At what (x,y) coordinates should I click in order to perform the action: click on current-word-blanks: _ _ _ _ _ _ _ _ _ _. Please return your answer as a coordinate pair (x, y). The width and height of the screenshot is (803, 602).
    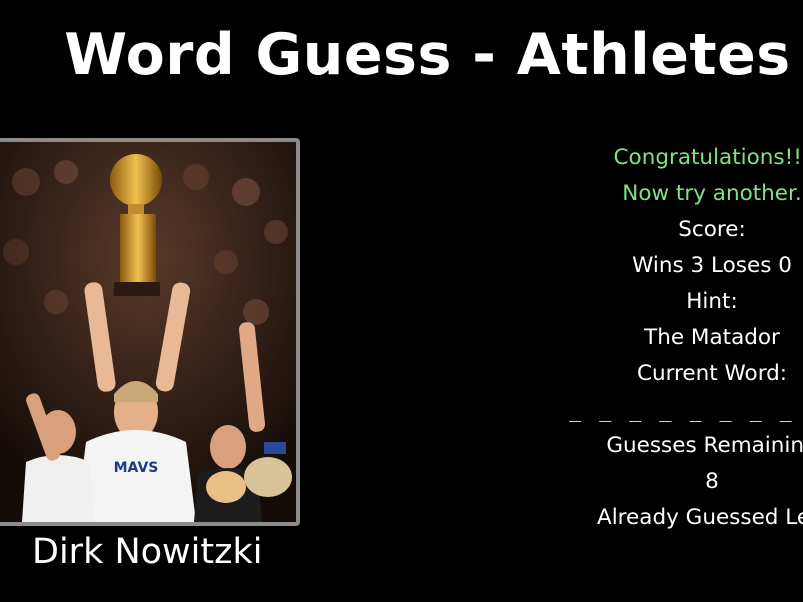
    Looking at the image, I should click on (686, 410).